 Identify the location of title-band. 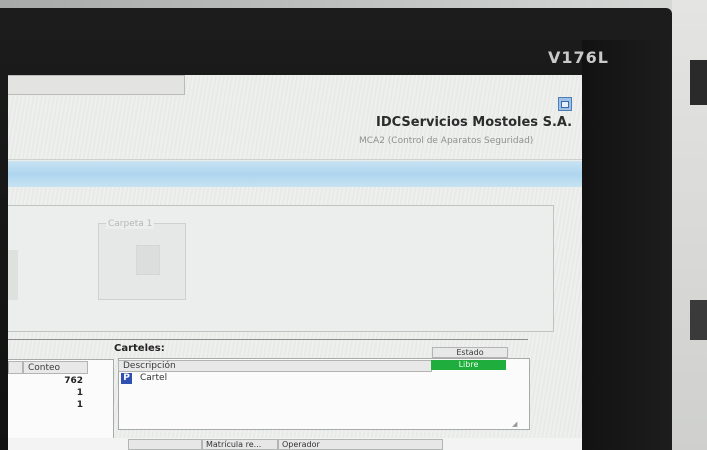
(295, 174).